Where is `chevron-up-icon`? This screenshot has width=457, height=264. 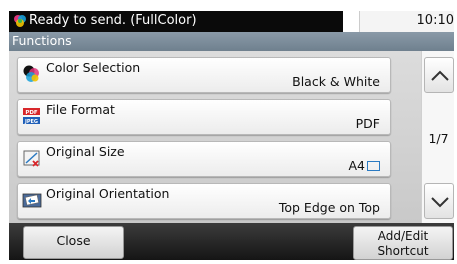 chevron-up-icon is located at coordinates (440, 75).